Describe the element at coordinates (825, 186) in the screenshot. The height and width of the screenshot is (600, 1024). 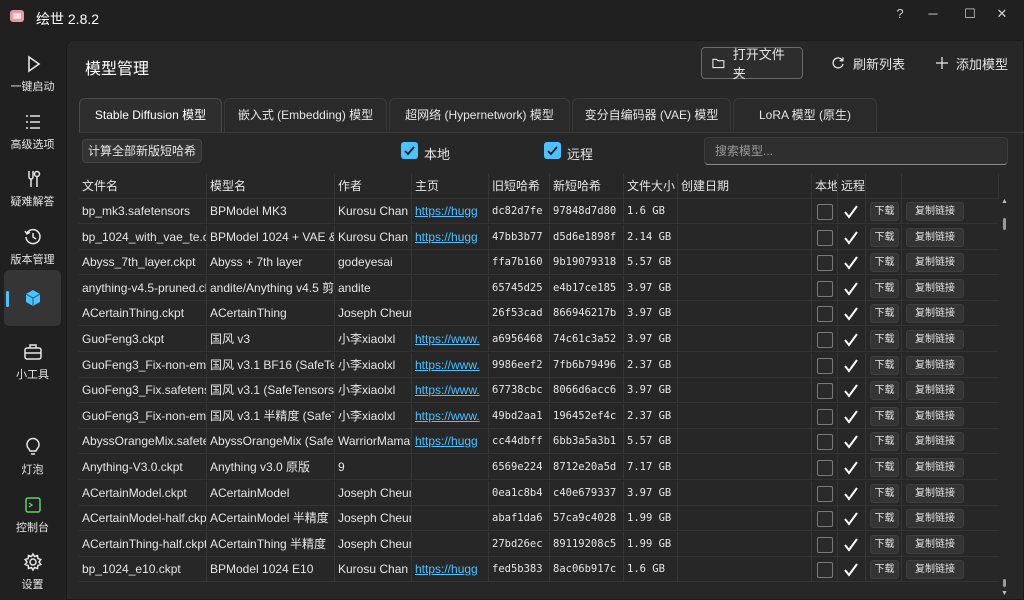
I see `column-header: 本地` at that location.